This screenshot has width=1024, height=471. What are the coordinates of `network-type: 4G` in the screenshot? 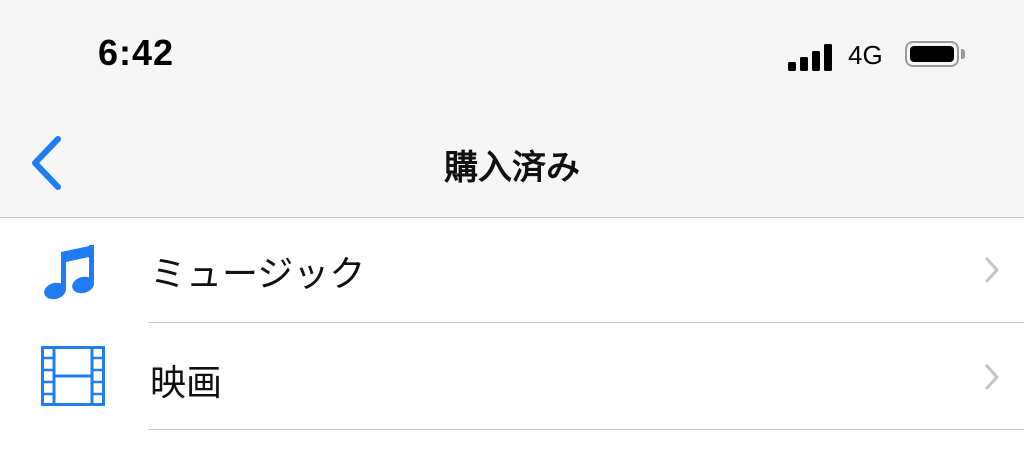 It's located at (865, 55).